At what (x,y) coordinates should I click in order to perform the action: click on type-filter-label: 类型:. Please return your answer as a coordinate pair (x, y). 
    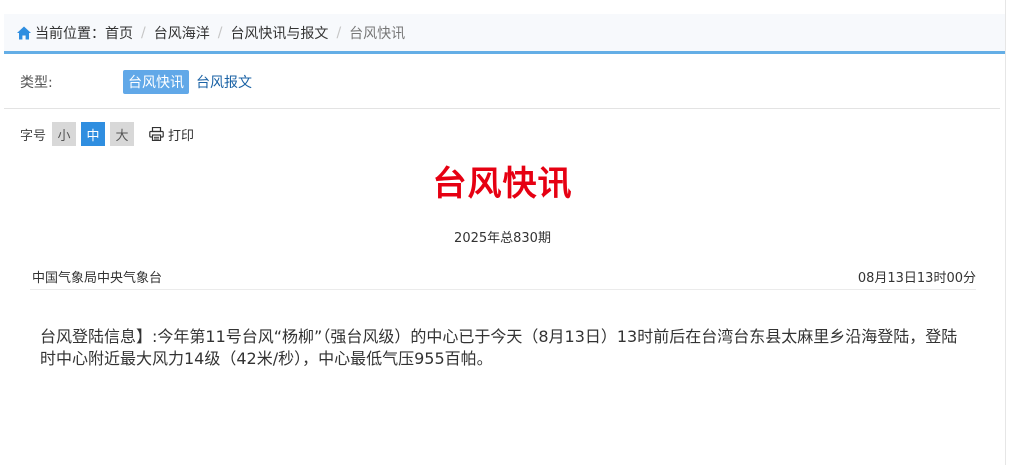
    Looking at the image, I should click on (36, 83).